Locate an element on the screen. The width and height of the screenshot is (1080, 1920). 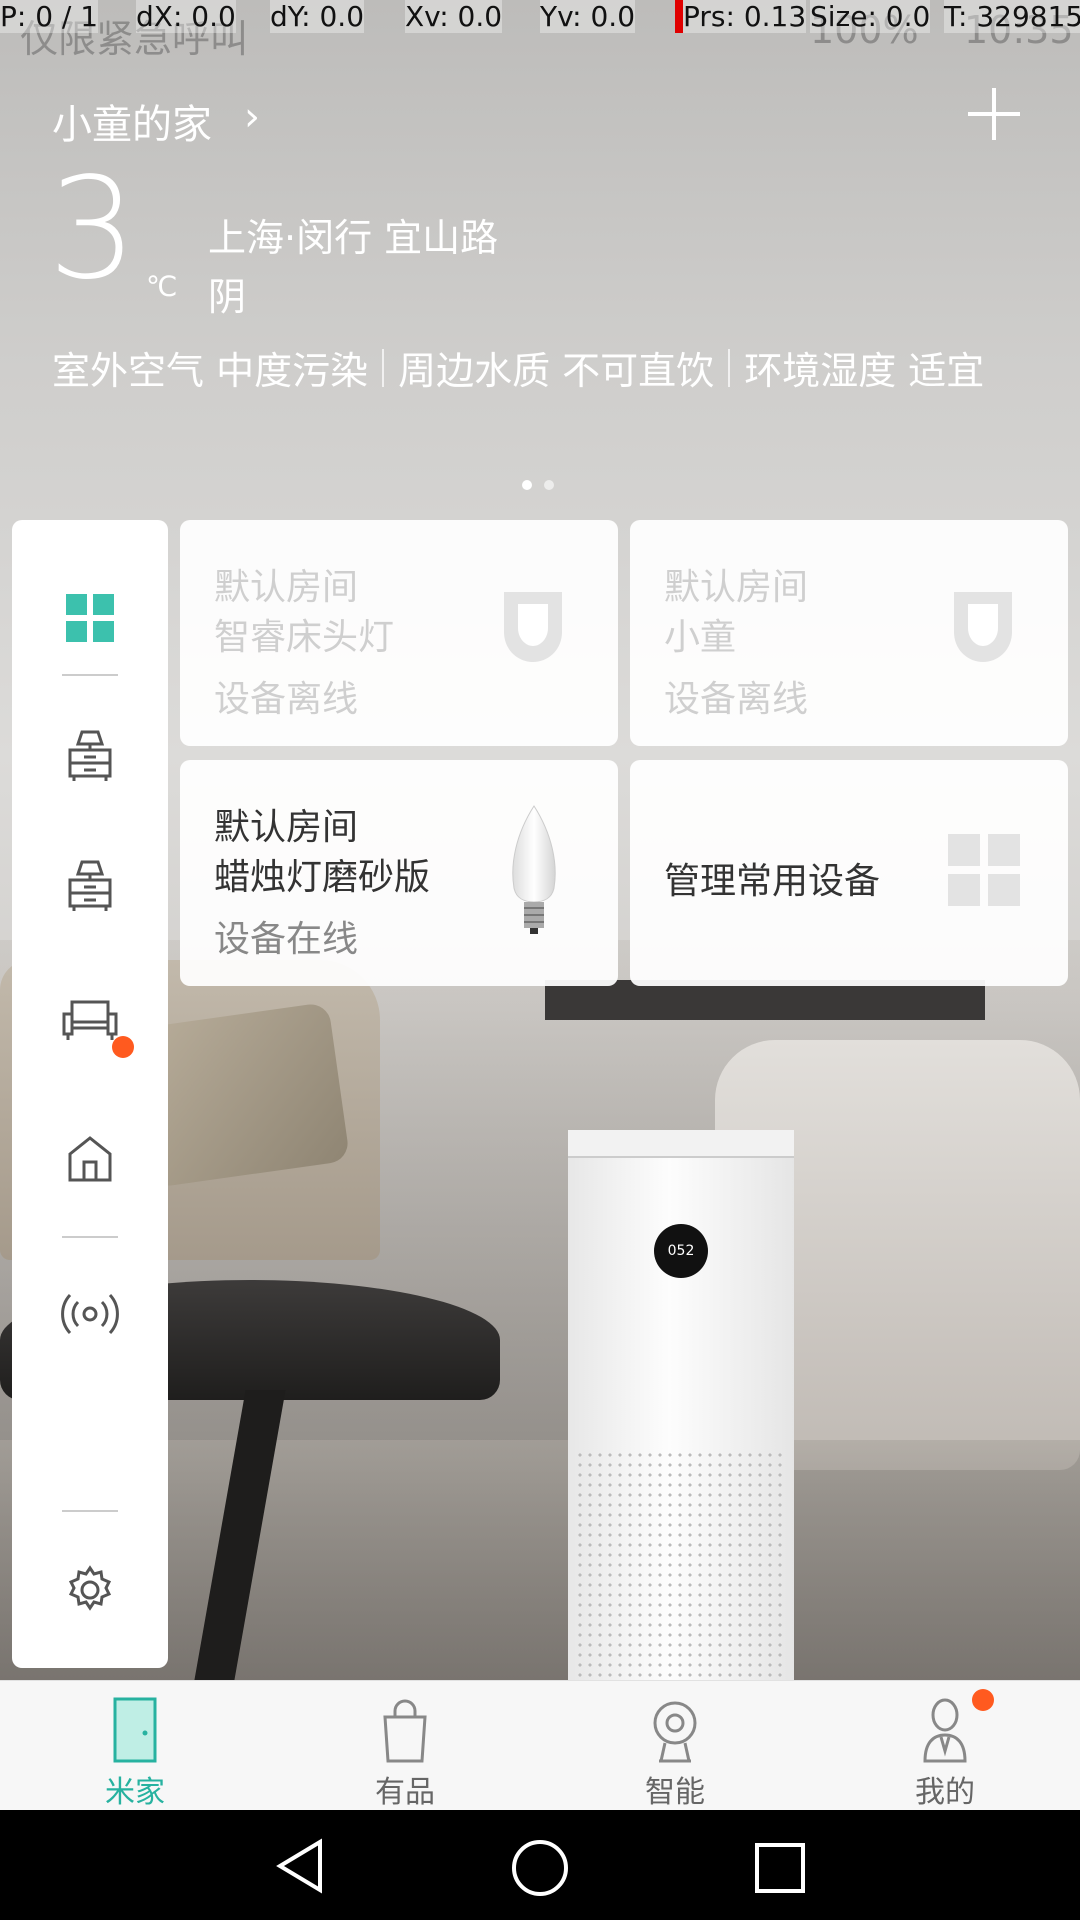
air-purifier-grill is located at coordinates (681, 1565).